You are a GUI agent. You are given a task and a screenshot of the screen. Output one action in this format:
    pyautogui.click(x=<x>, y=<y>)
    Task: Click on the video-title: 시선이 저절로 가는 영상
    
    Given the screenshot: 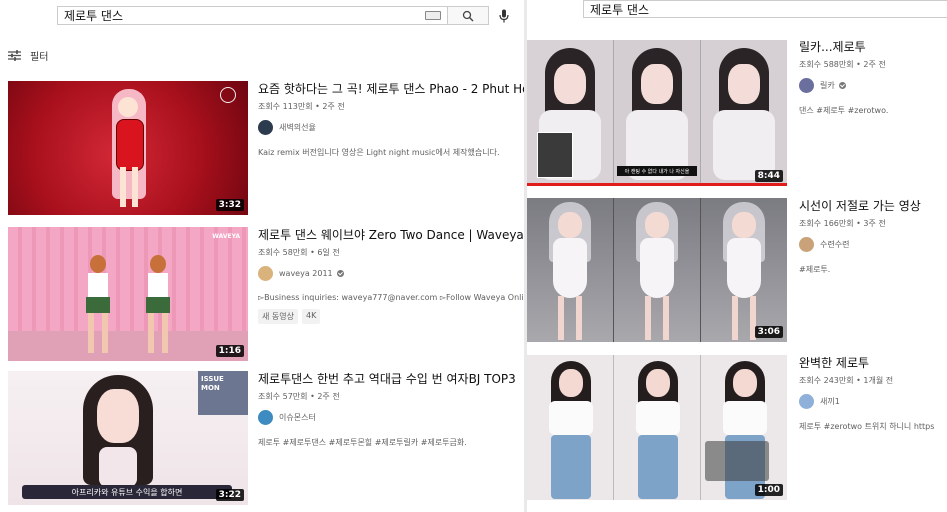 What is the action you would take?
    pyautogui.click(x=873, y=206)
    